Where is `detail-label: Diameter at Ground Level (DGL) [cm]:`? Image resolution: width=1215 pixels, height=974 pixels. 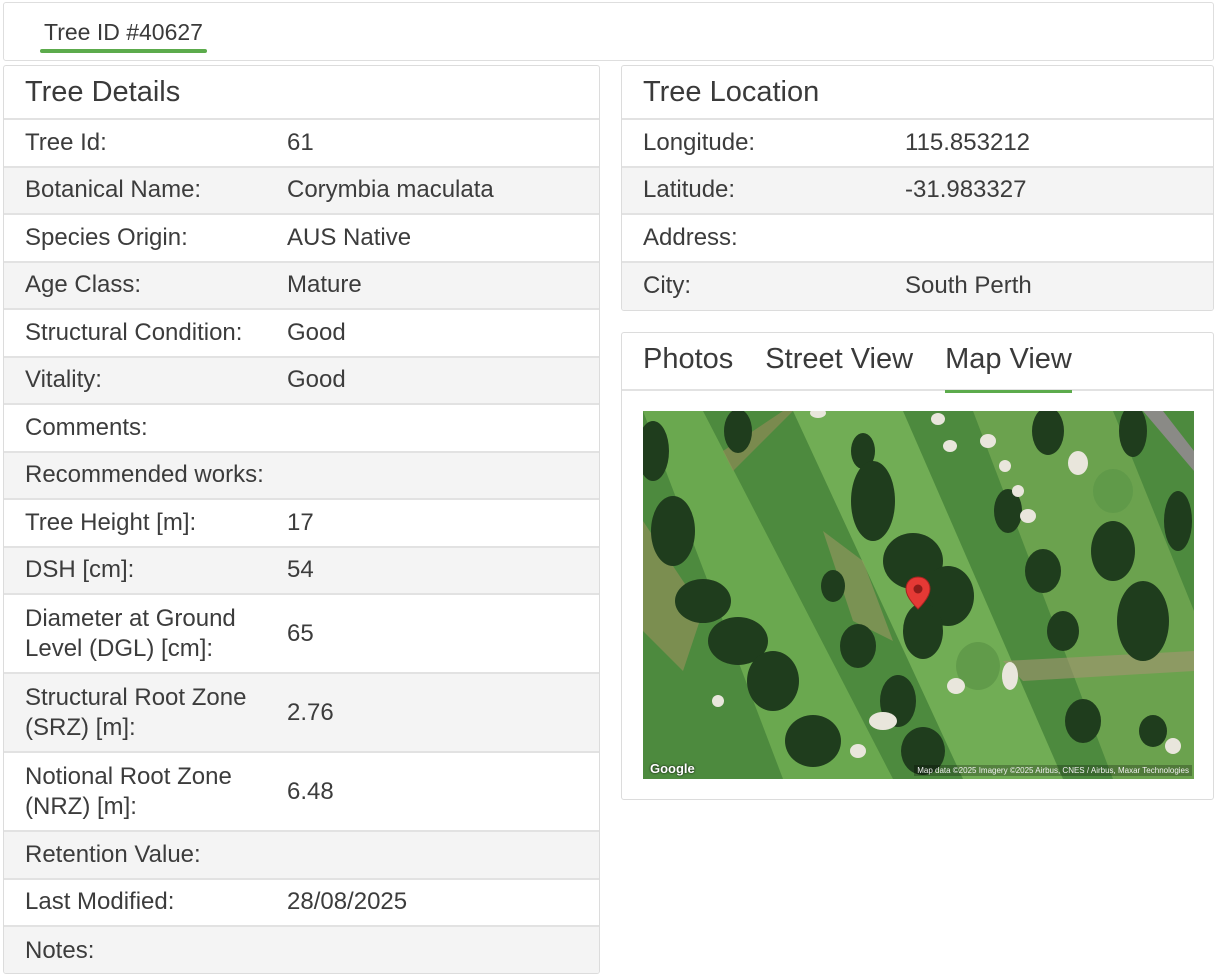 detail-label: Diameter at Ground Level (DGL) [cm]: is located at coordinates (130, 633).